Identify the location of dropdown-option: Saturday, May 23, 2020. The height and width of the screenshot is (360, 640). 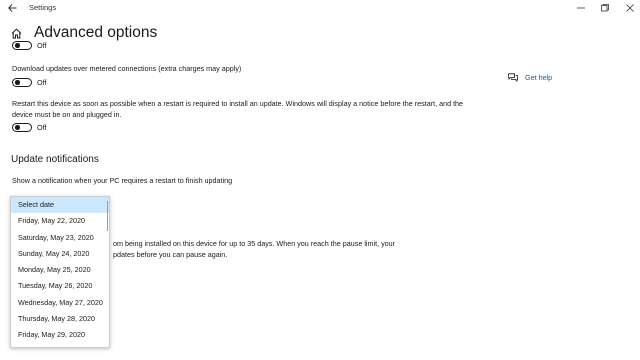
(60, 238).